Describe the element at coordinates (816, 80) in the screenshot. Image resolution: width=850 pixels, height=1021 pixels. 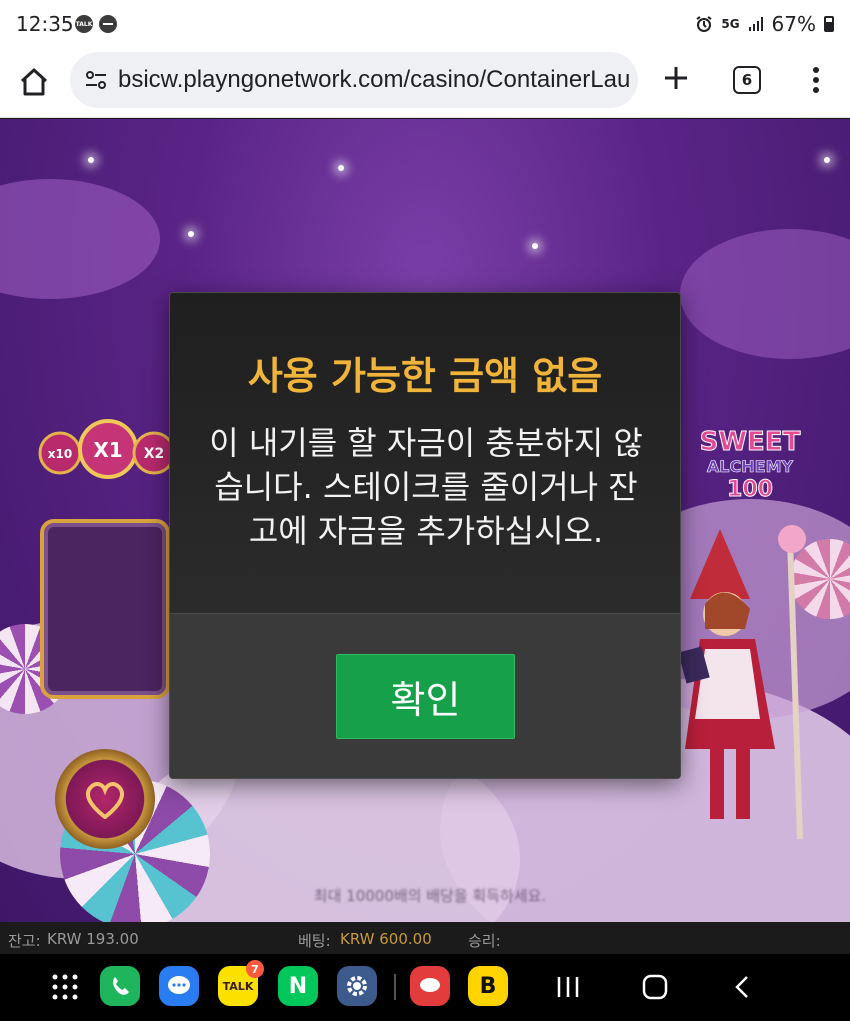
I see `more-options-icon` at that location.